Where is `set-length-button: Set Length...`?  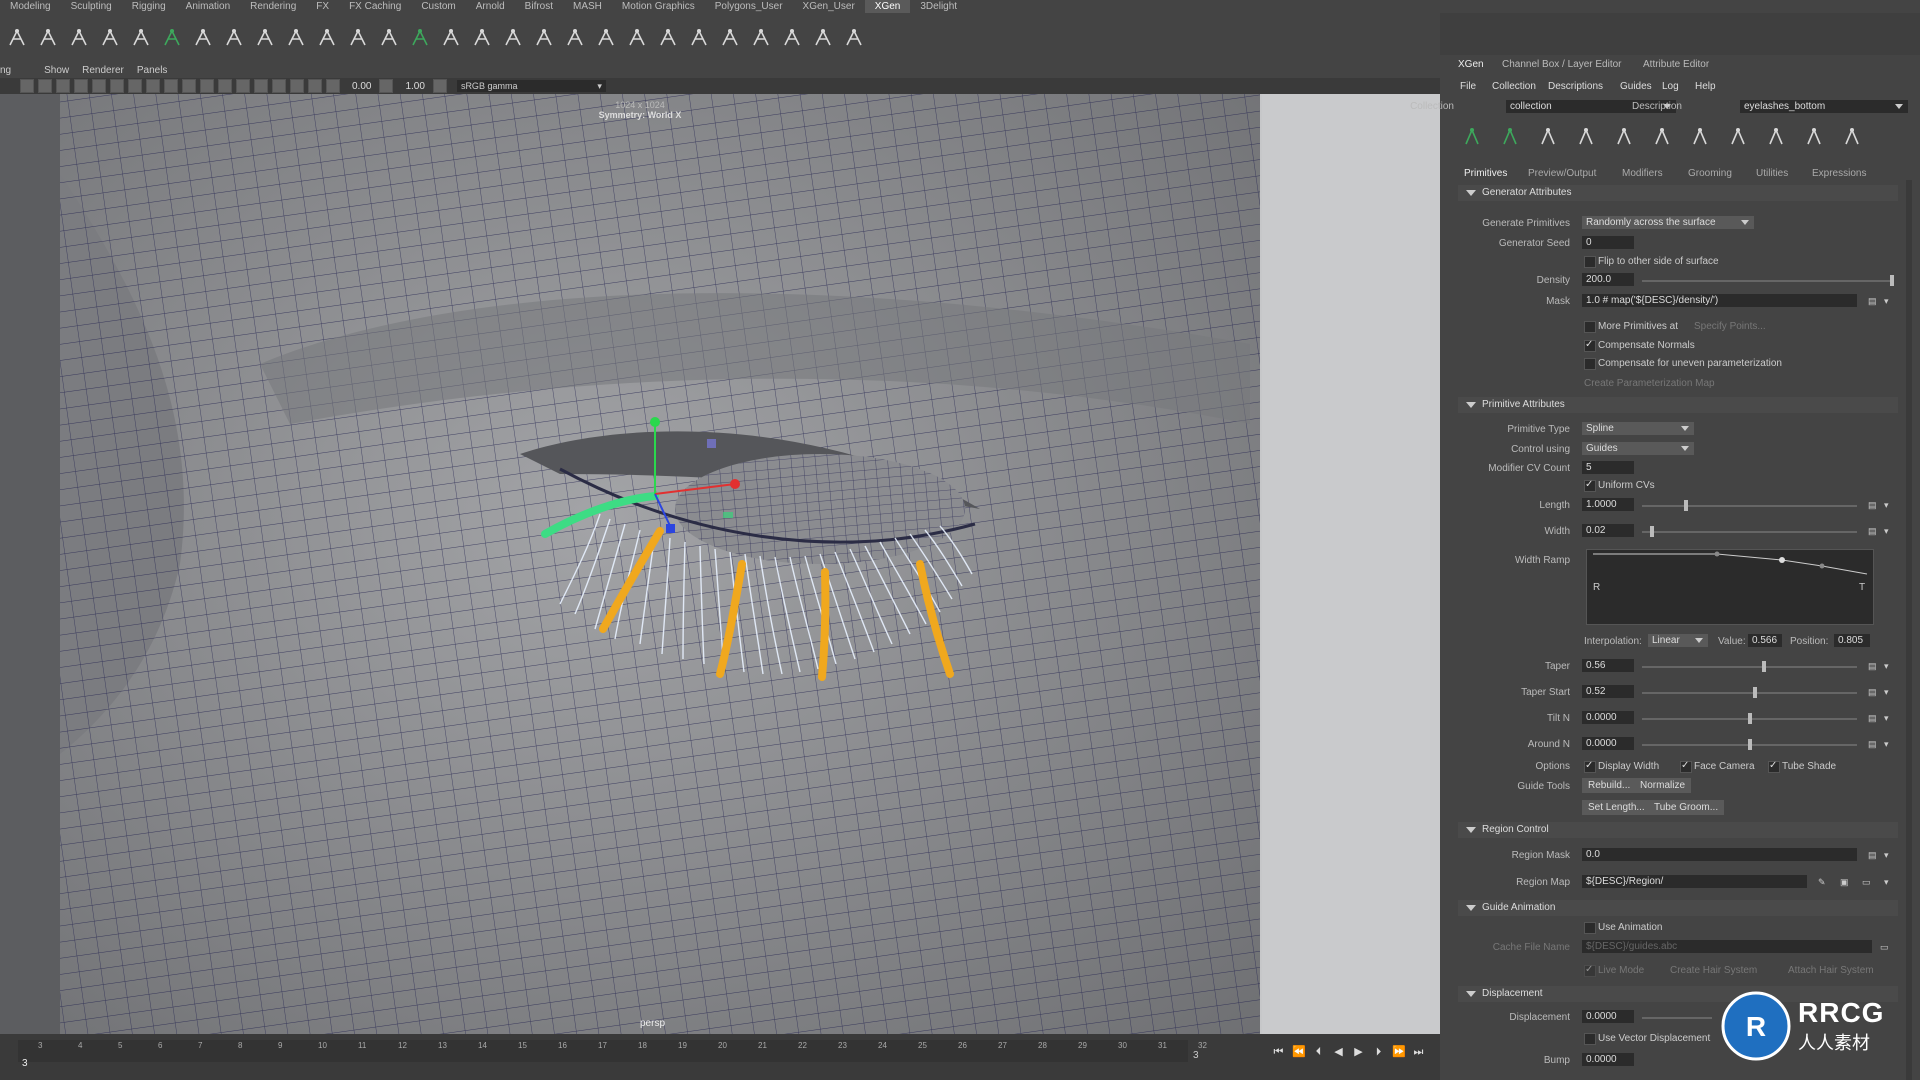 set-length-button: Set Length... is located at coordinates (1616, 807).